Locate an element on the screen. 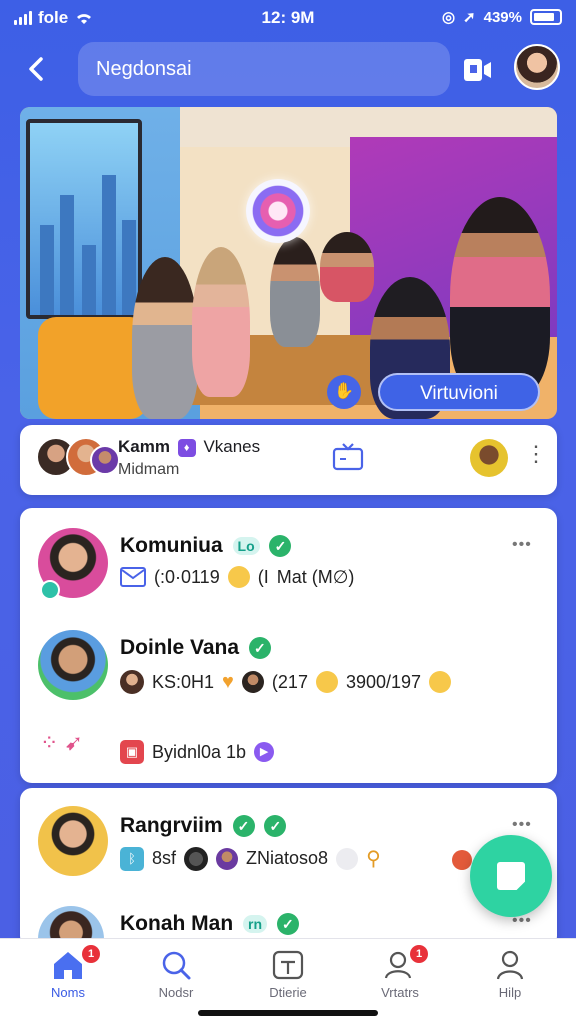 This screenshot has width=576, height=1024. strip-second-line: Midmam is located at coordinates (149, 469).